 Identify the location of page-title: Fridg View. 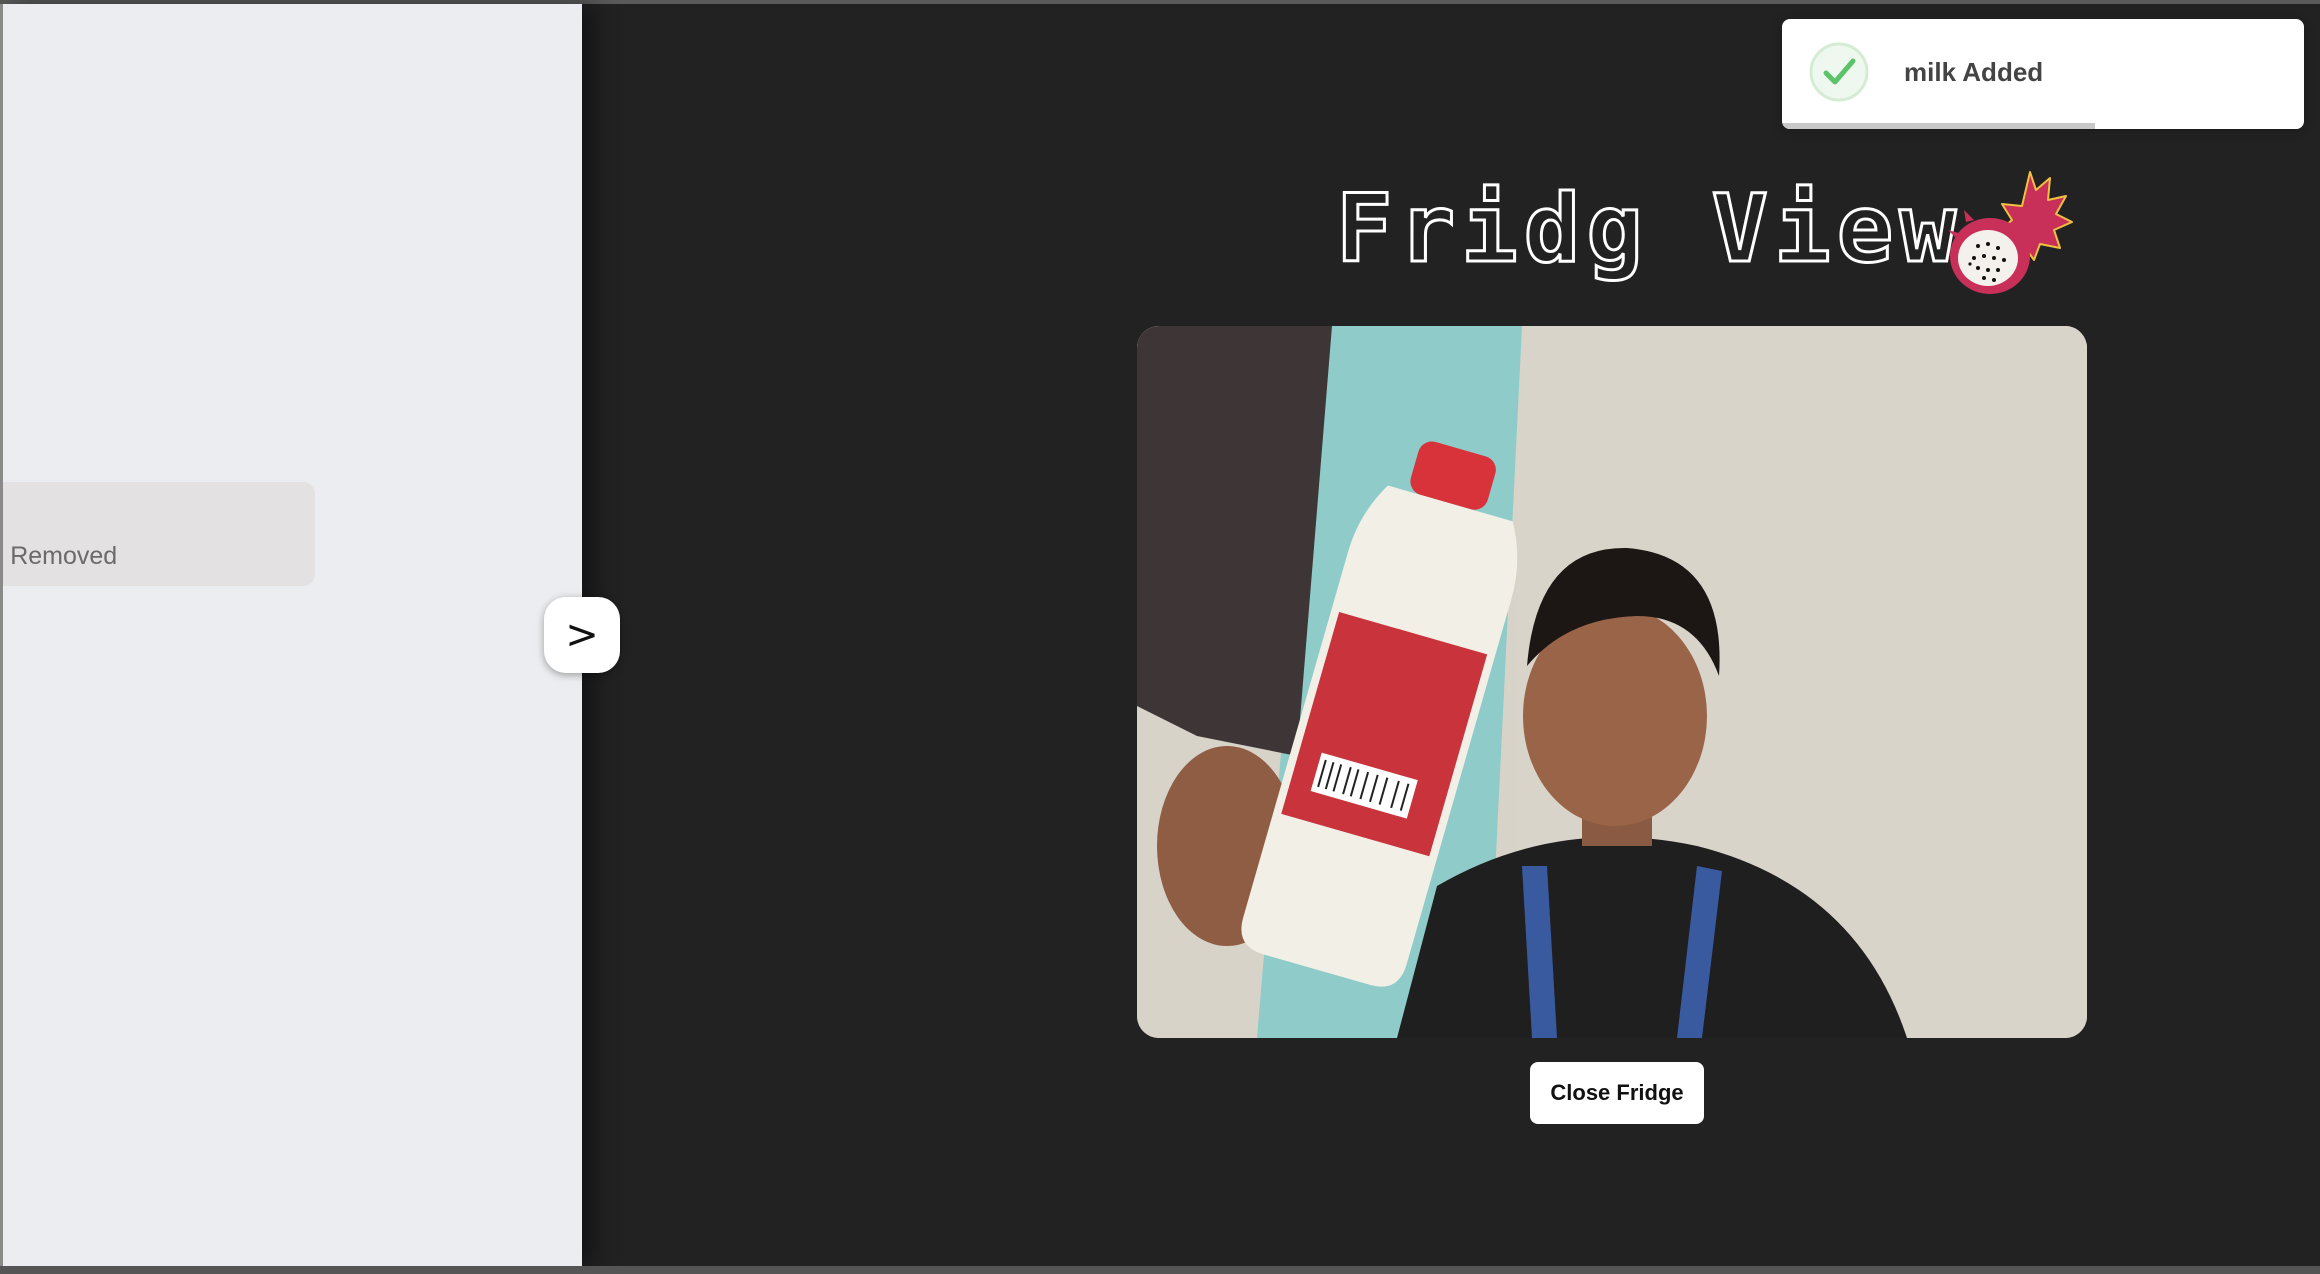
(1648, 229).